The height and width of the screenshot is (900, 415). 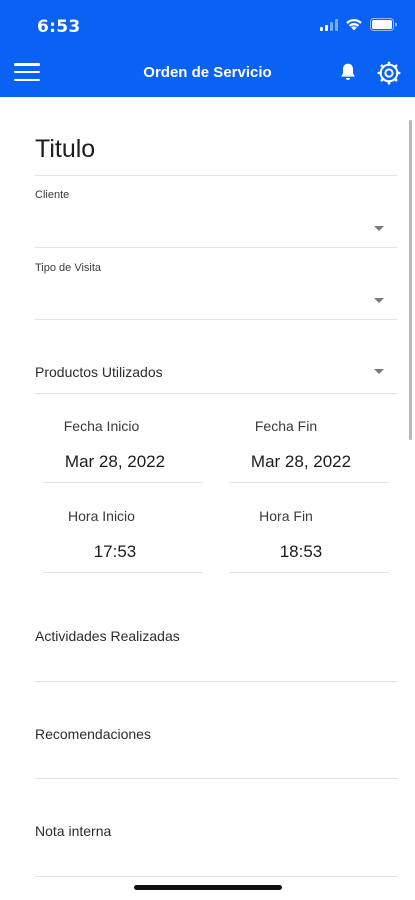 What do you see at coordinates (286, 516) in the screenshot?
I see `hora-fin-label: Hora Fin` at bounding box center [286, 516].